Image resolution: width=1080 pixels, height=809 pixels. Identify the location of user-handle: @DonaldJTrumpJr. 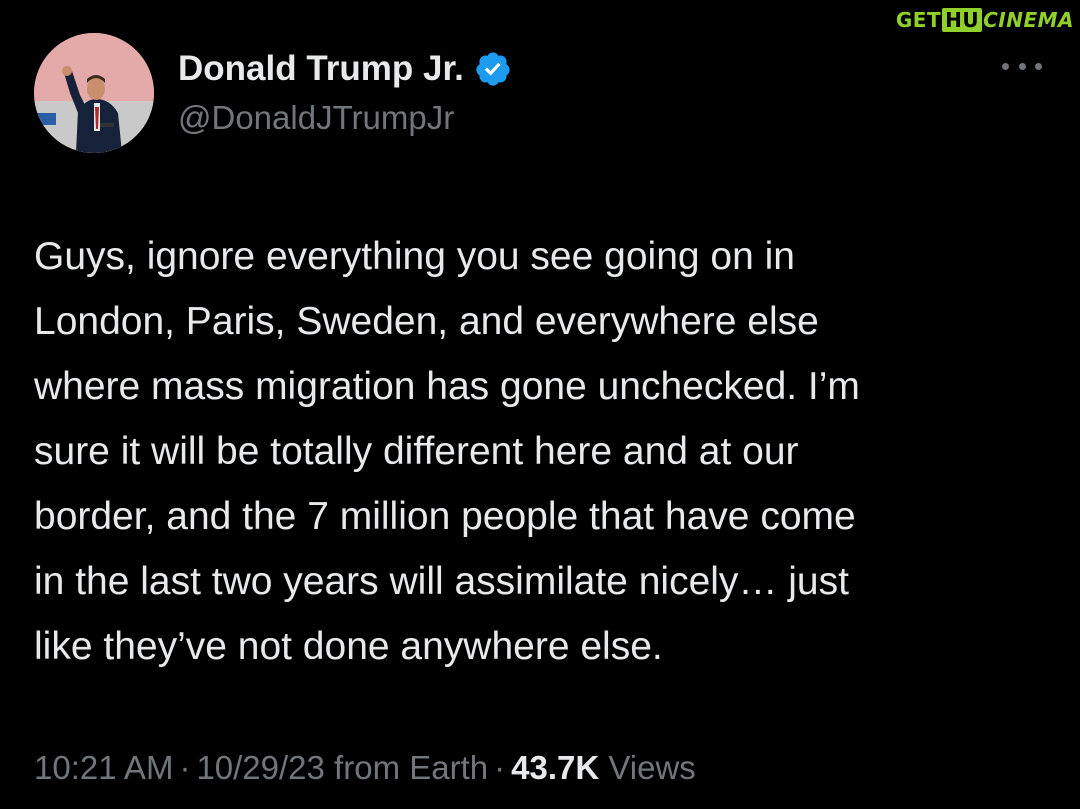
(316, 118).